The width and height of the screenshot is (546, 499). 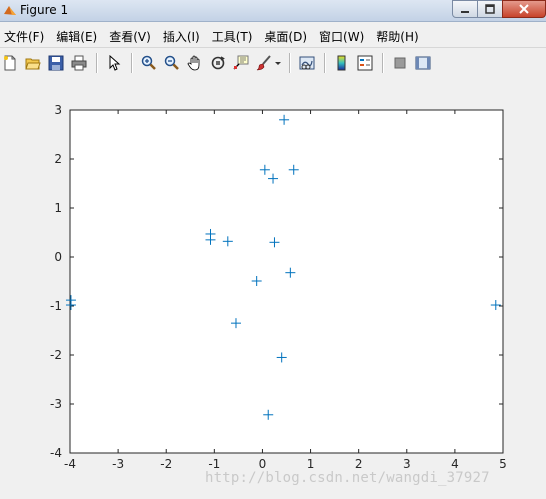 What do you see at coordinates (503, 464) in the screenshot?
I see `x-tick-label: 5` at bounding box center [503, 464].